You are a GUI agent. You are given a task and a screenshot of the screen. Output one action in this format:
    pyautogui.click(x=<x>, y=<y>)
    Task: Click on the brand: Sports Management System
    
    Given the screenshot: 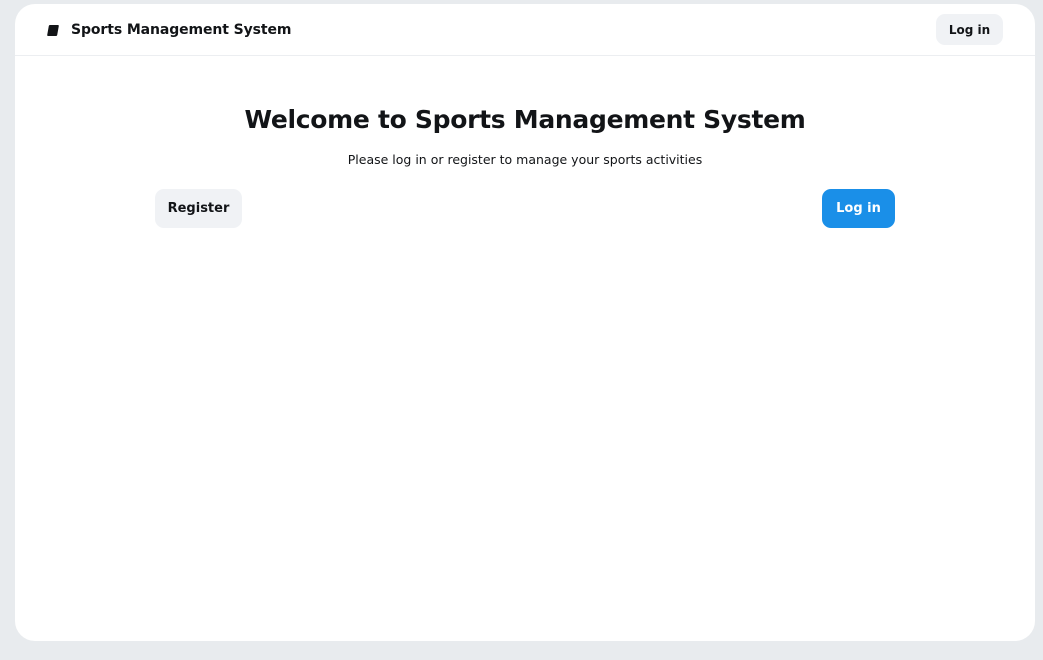 What is the action you would take?
    pyautogui.click(x=169, y=30)
    